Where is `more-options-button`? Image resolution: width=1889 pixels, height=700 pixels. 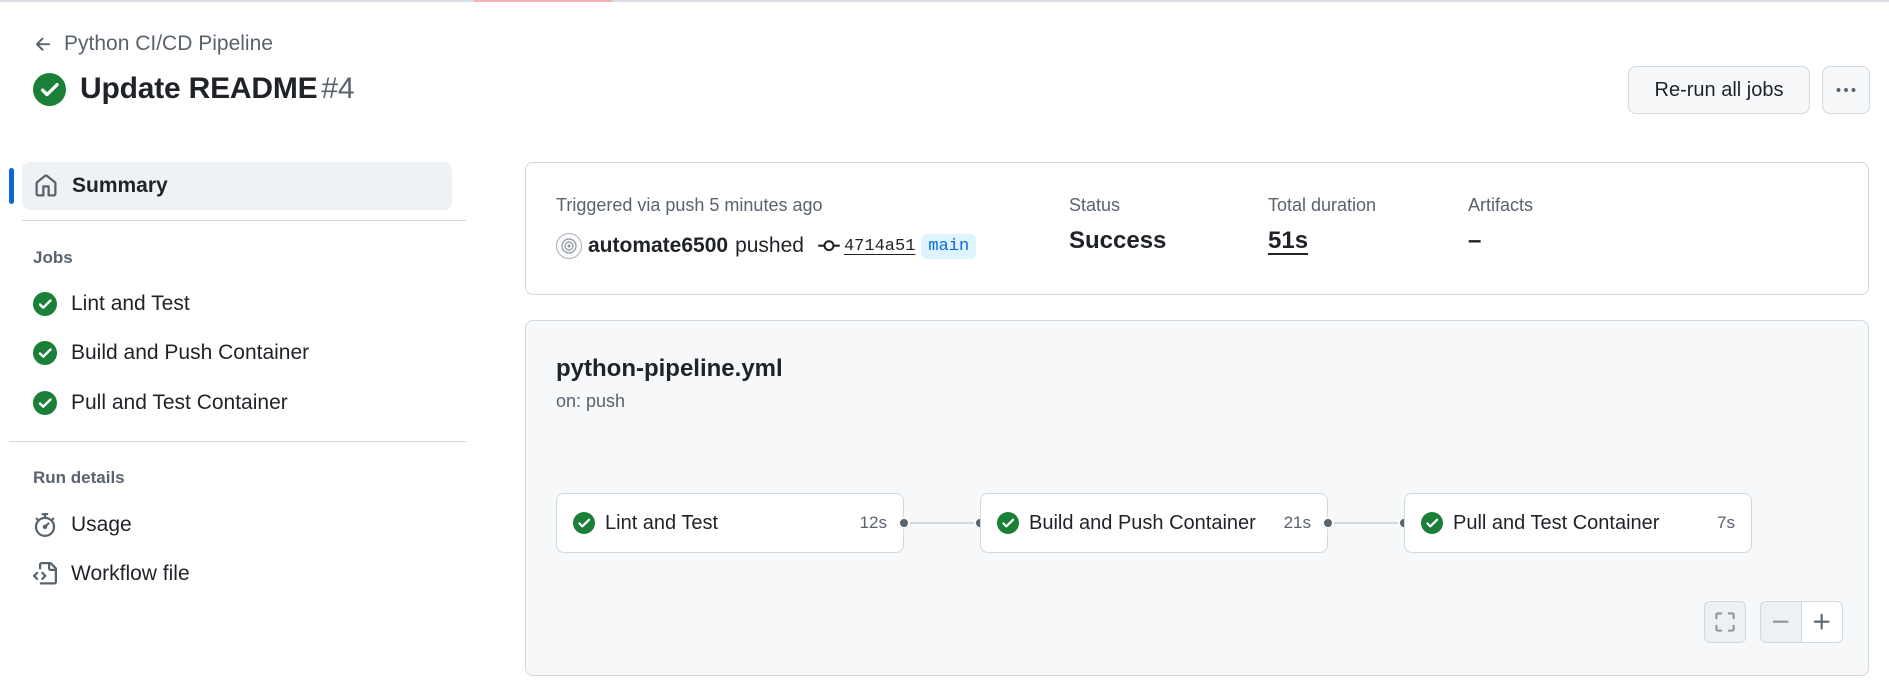
more-options-button is located at coordinates (1846, 90).